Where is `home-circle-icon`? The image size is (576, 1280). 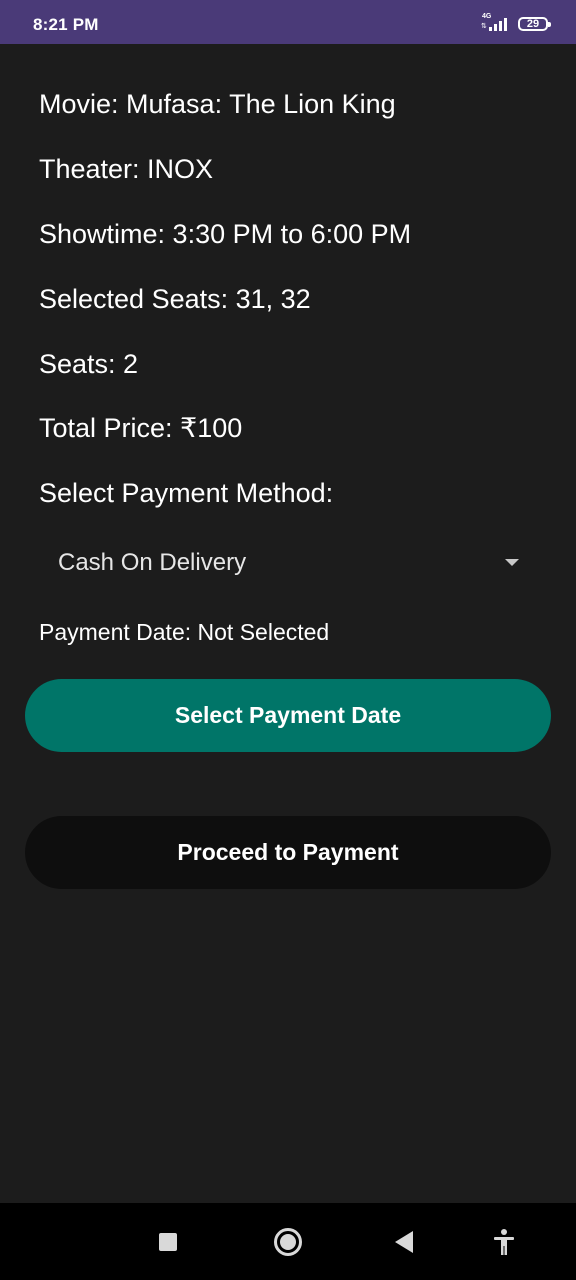
home-circle-icon is located at coordinates (288, 1242).